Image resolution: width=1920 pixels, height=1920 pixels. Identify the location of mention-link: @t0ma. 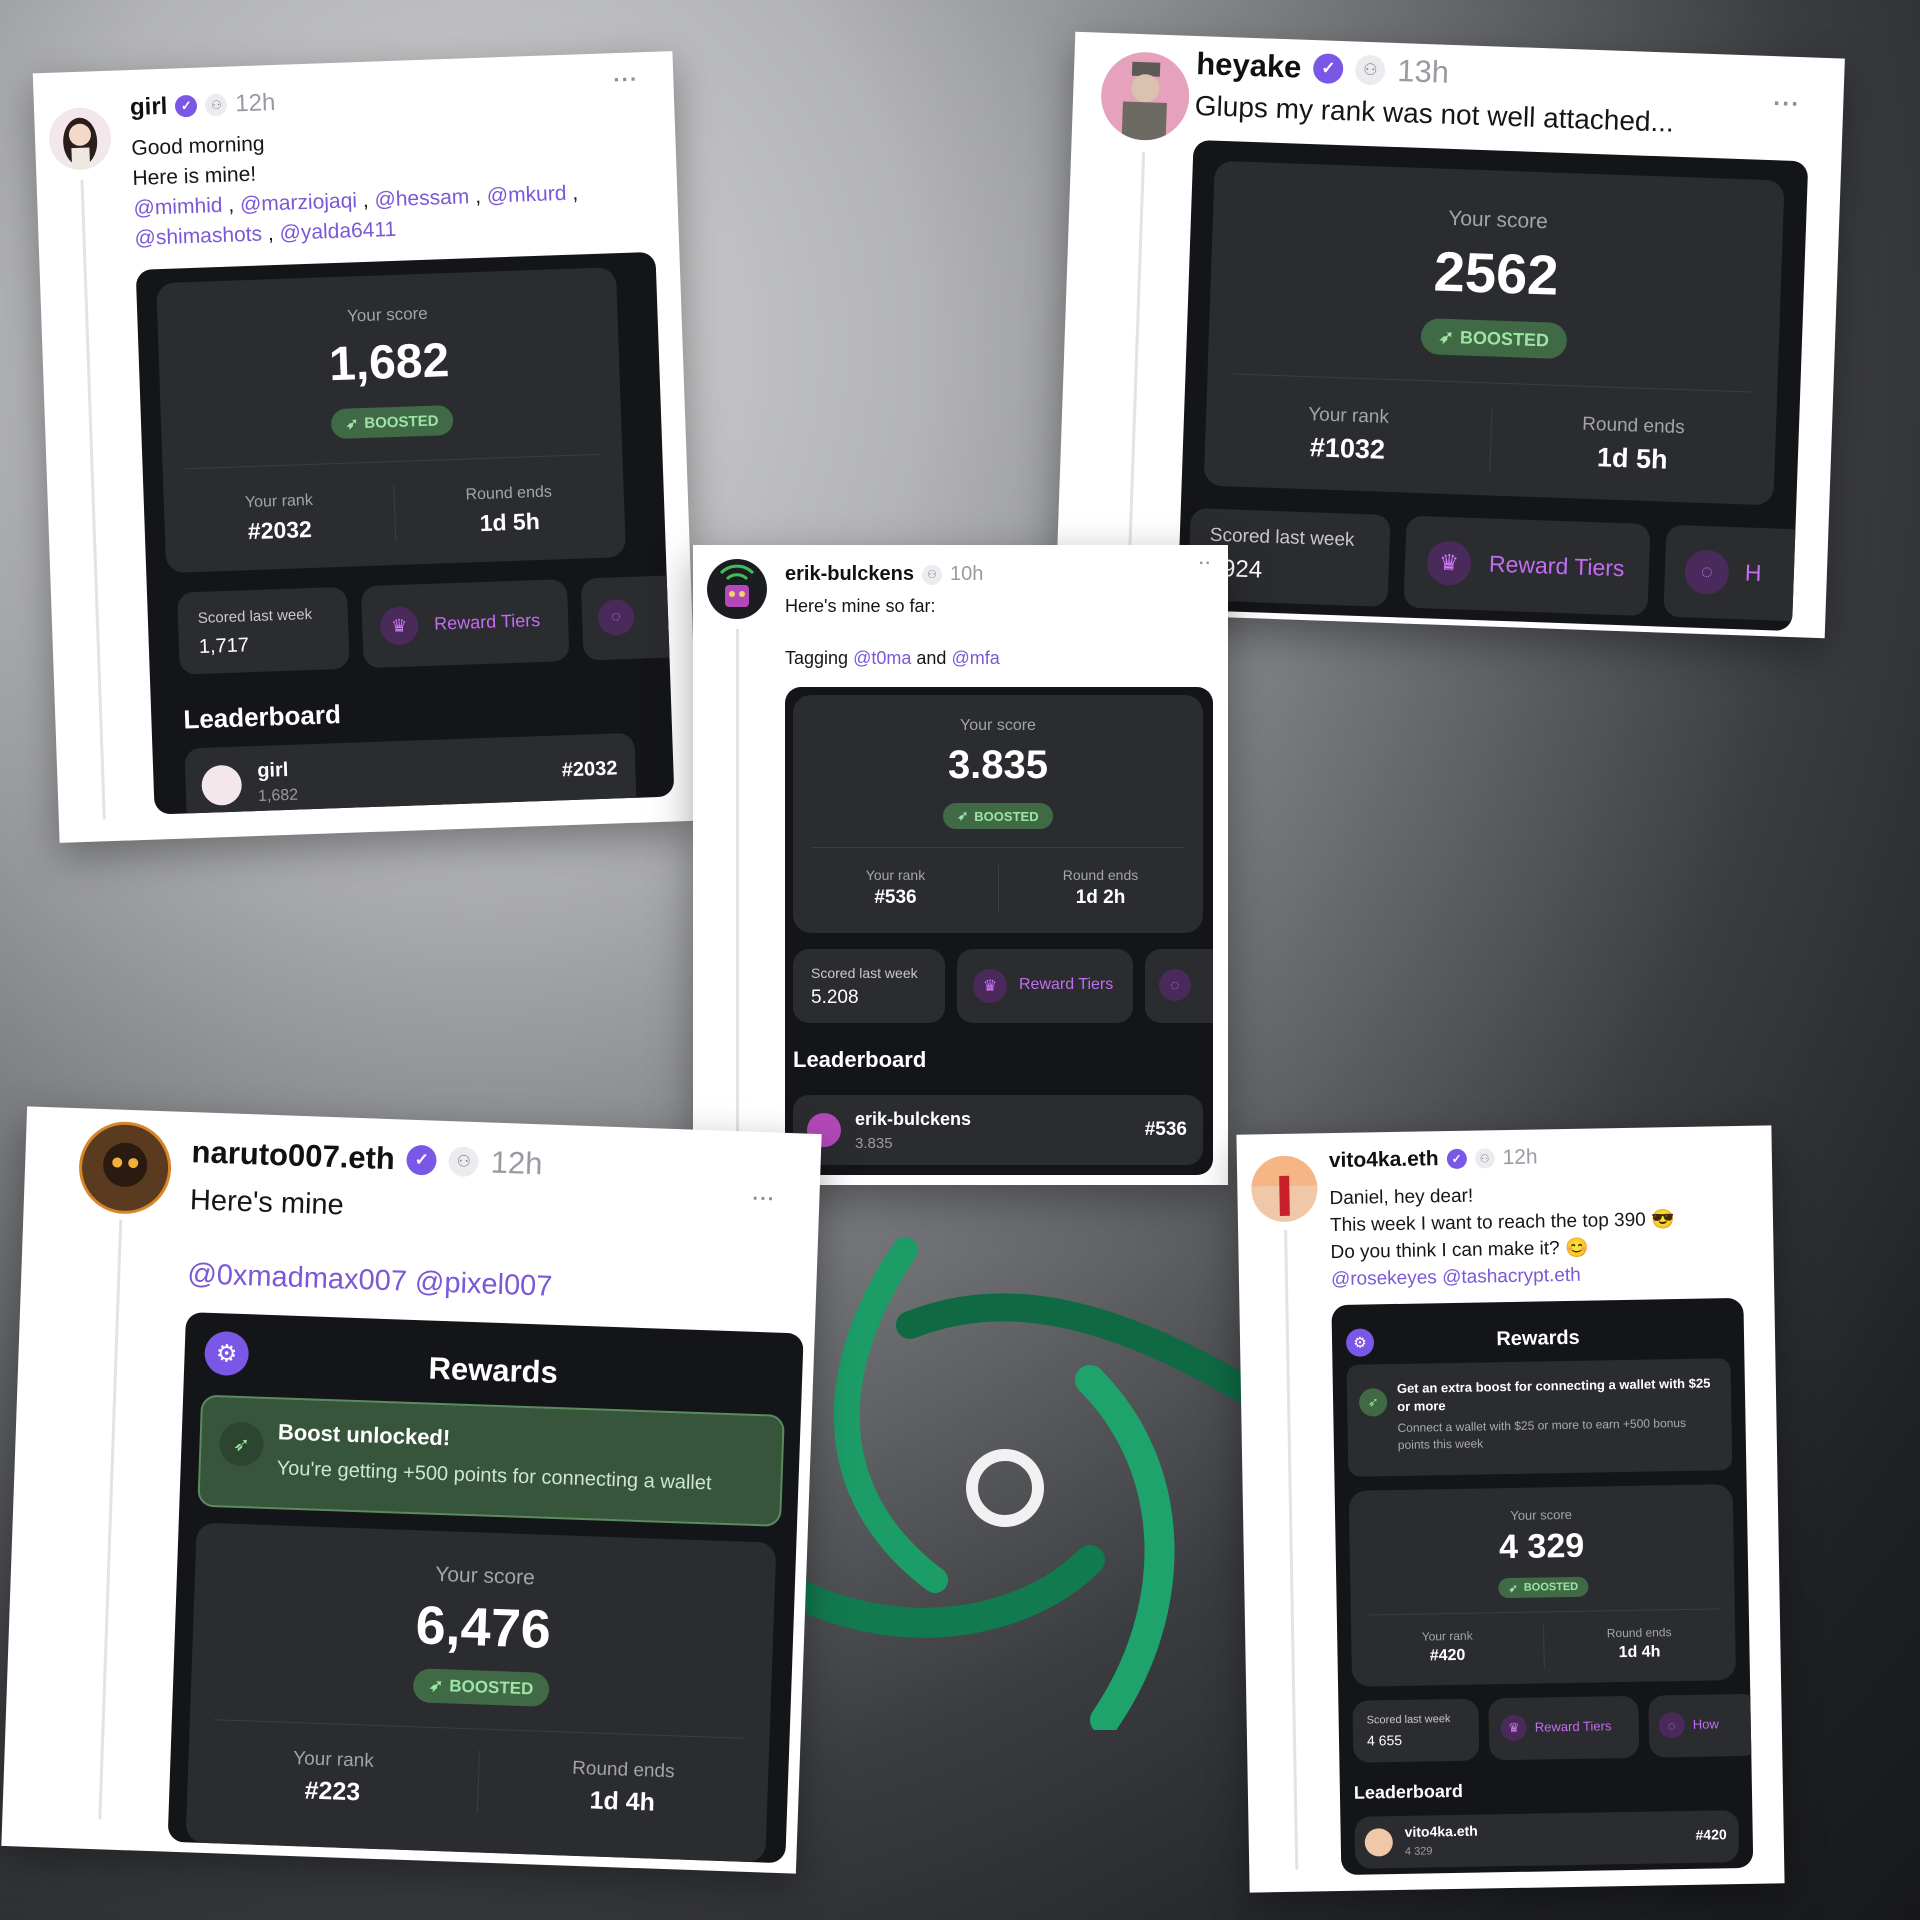
(882, 658).